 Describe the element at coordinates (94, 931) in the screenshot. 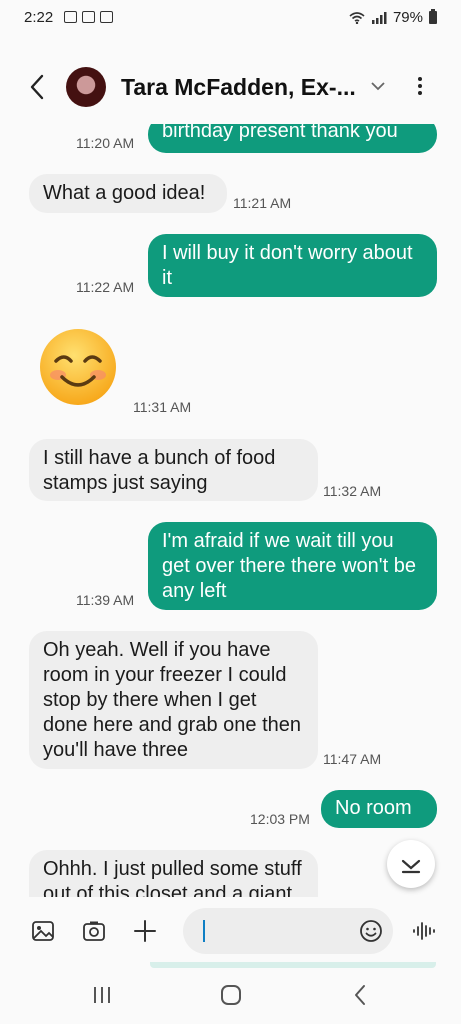

I see `camera-icon` at that location.